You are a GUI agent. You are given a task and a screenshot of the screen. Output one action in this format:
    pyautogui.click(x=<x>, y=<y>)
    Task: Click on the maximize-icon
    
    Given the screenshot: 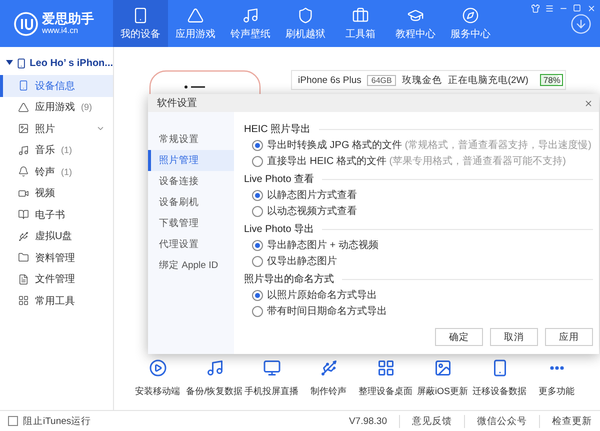 What is the action you would take?
    pyautogui.click(x=577, y=8)
    